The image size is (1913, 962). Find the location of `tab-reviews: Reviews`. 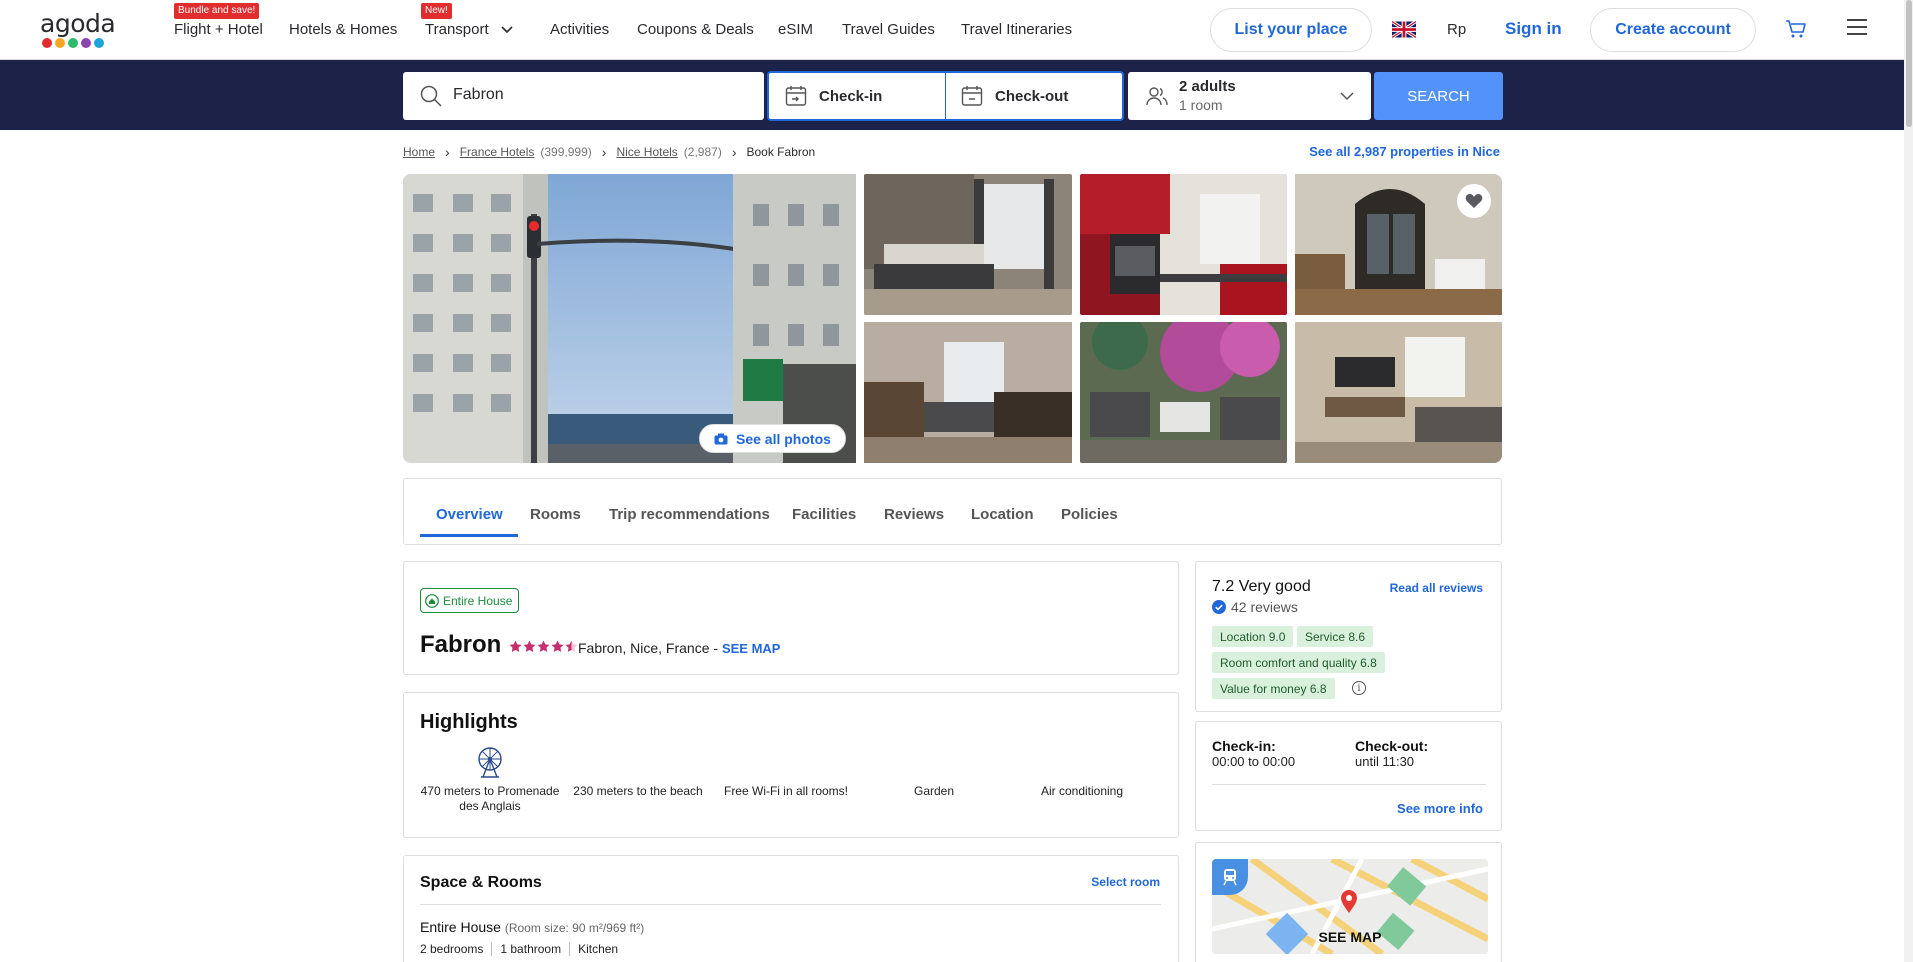

tab-reviews: Reviews is located at coordinates (914, 514).